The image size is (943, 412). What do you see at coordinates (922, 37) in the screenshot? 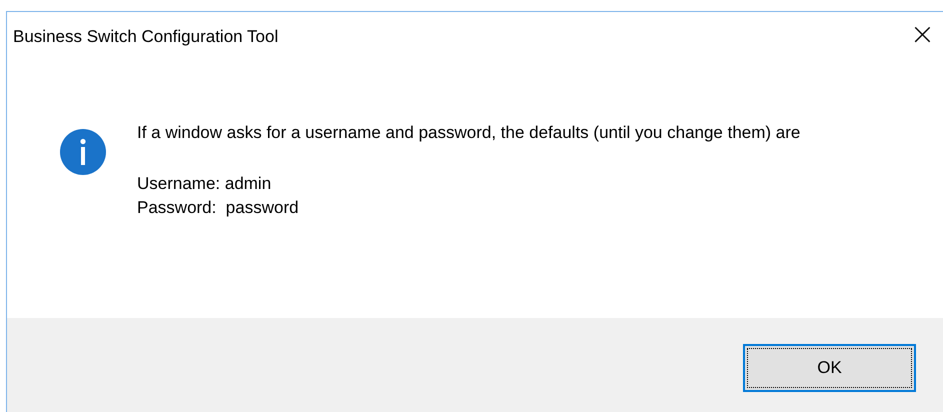
I see `close-button: ×` at bounding box center [922, 37].